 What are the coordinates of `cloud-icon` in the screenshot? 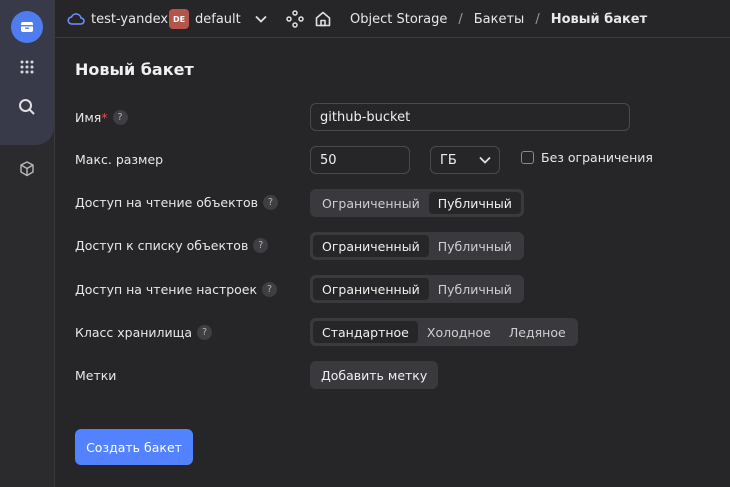 It's located at (76, 19).